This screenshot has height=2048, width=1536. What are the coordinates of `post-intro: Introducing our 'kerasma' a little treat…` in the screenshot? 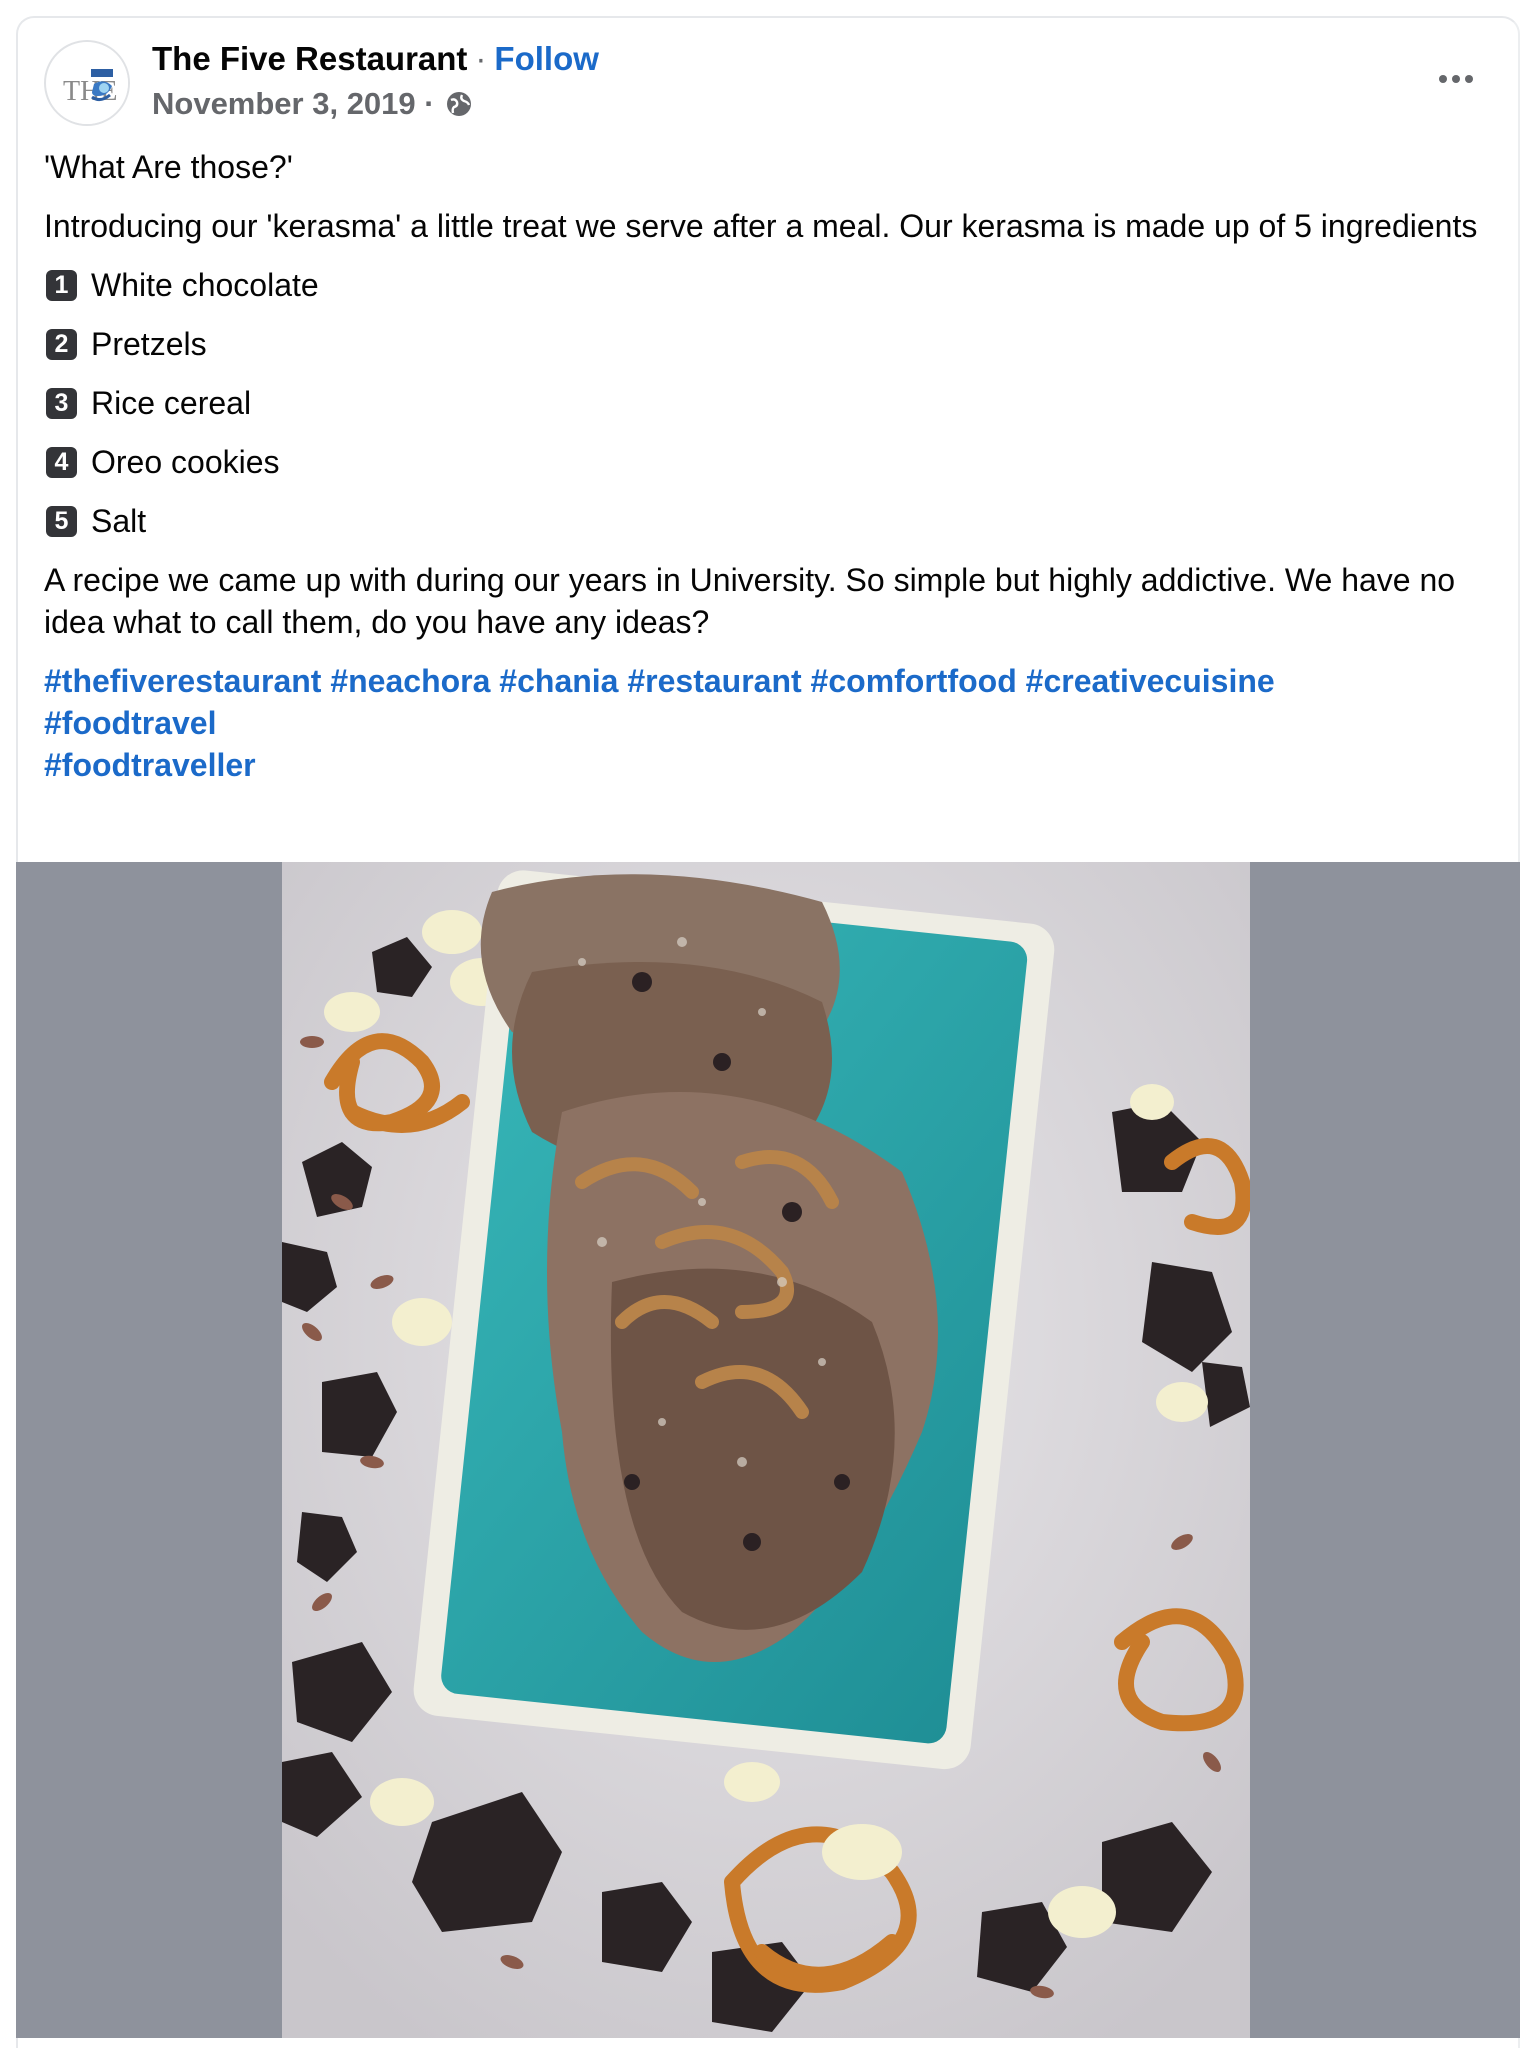 It's located at (761, 226).